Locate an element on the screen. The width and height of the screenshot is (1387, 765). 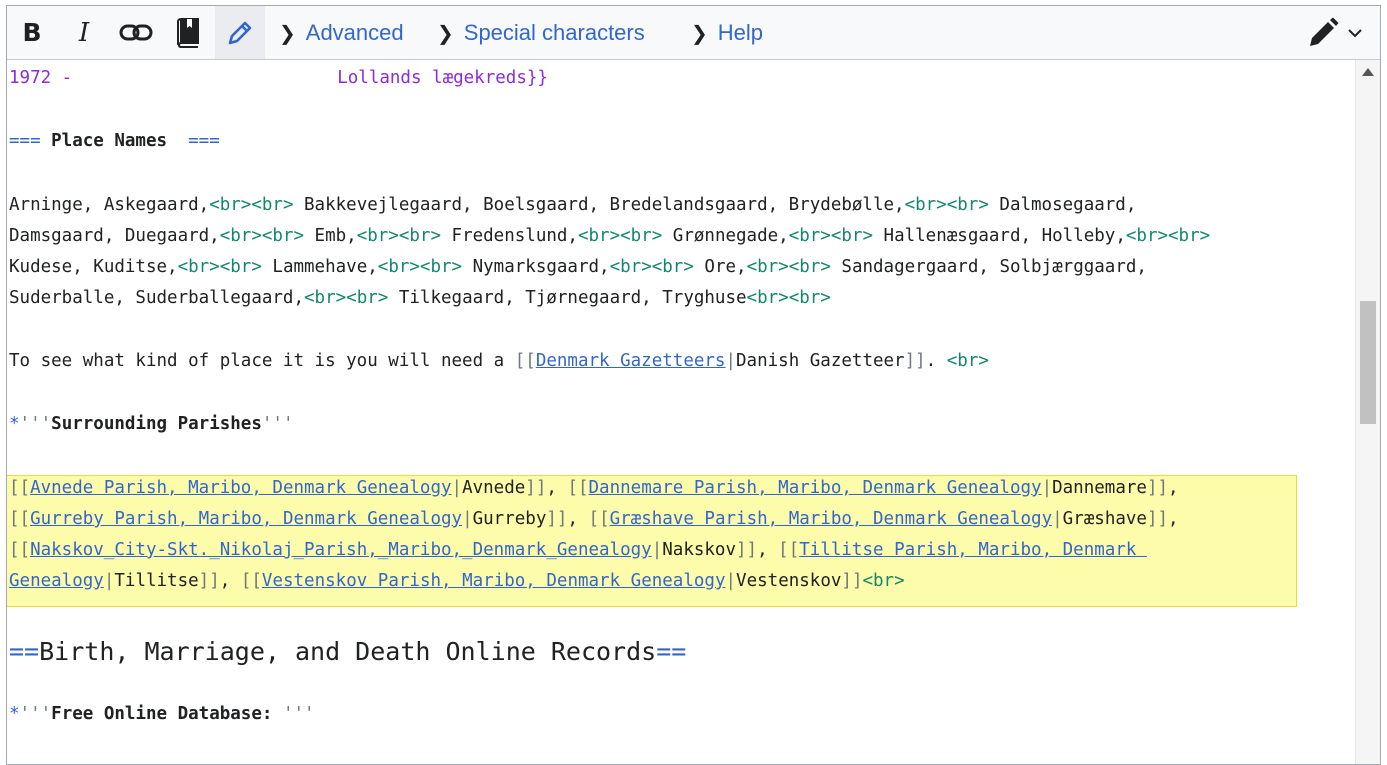
cite-button is located at coordinates (188, 32).